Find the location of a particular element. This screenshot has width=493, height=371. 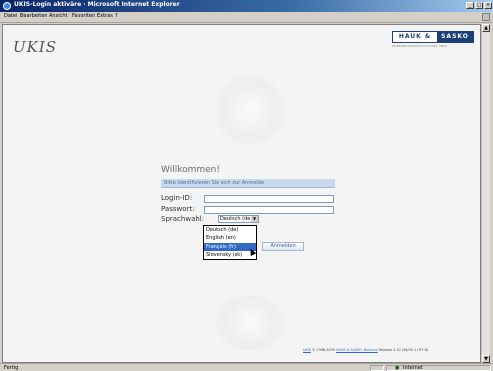

hauk-sasko-logo: HAUK & SASKO is located at coordinates (433, 37).